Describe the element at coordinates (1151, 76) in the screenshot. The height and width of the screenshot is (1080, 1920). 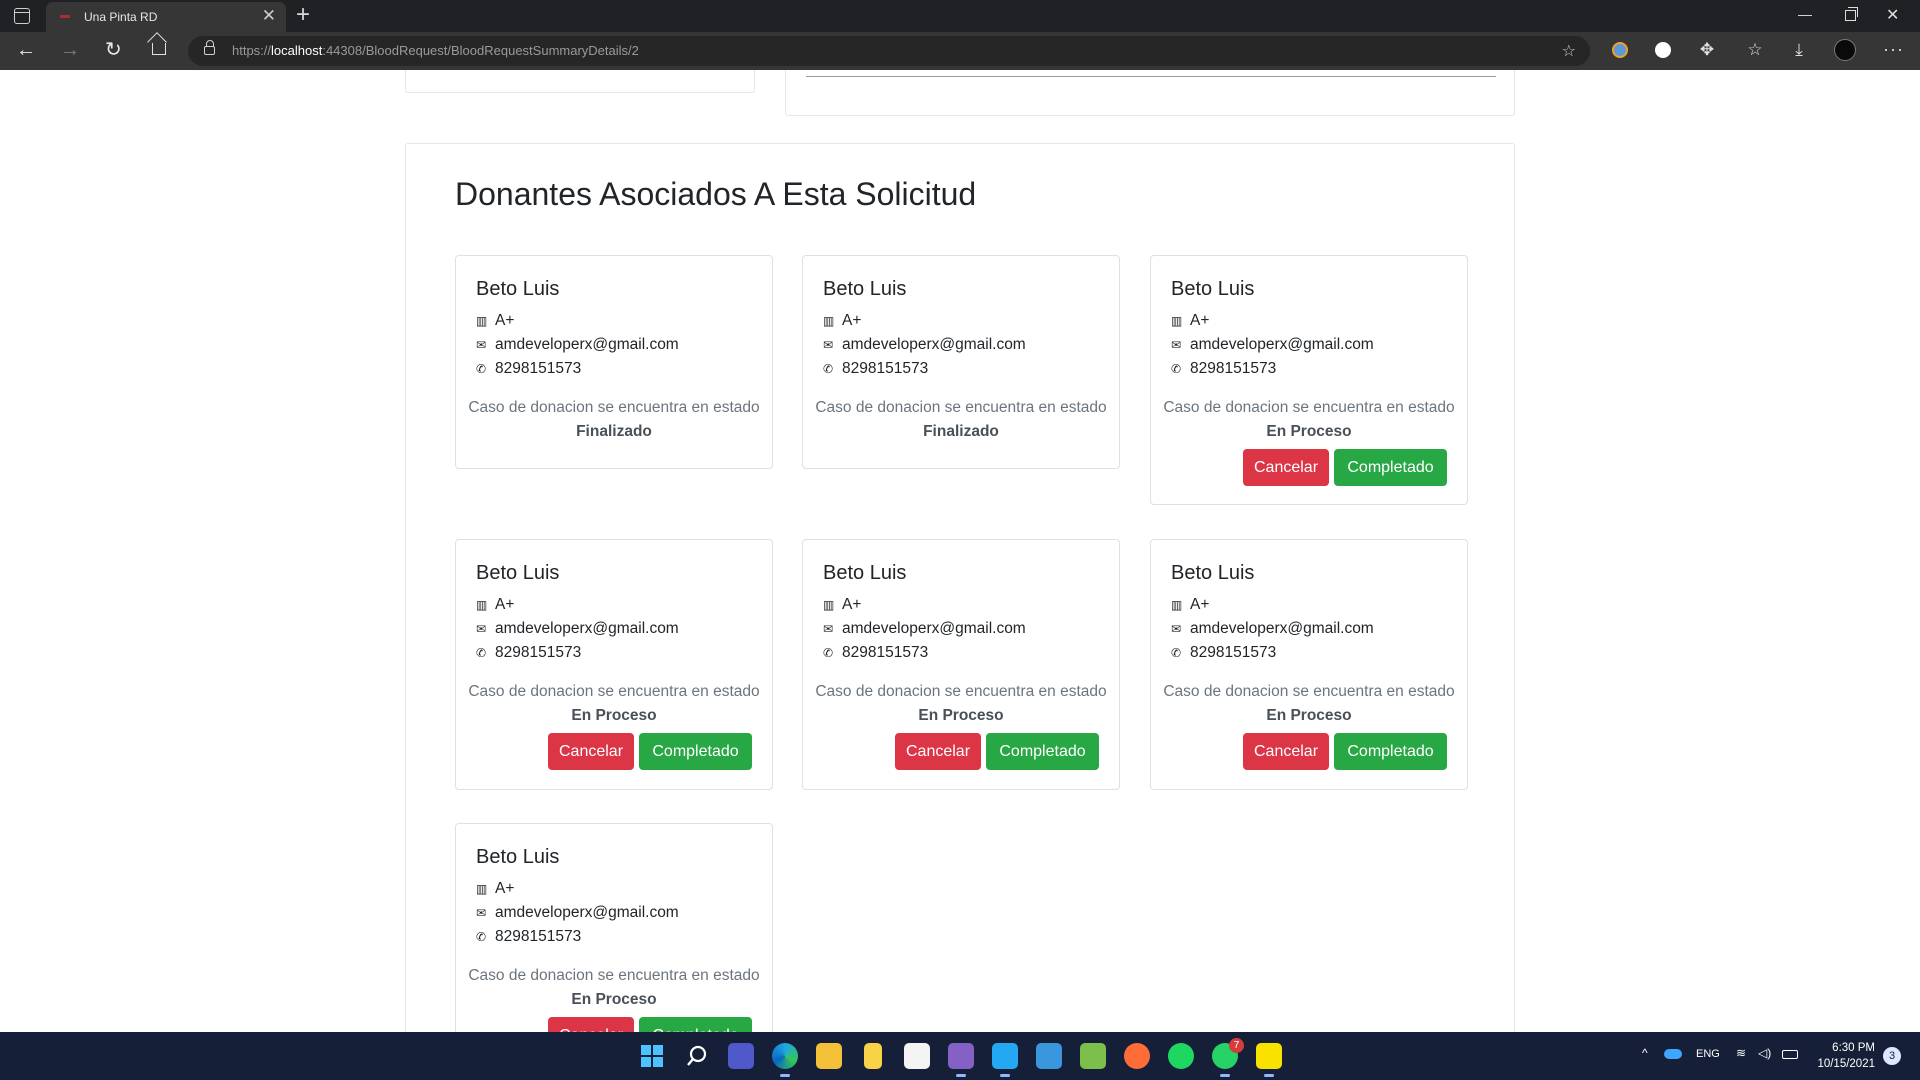
I see `divider` at that location.